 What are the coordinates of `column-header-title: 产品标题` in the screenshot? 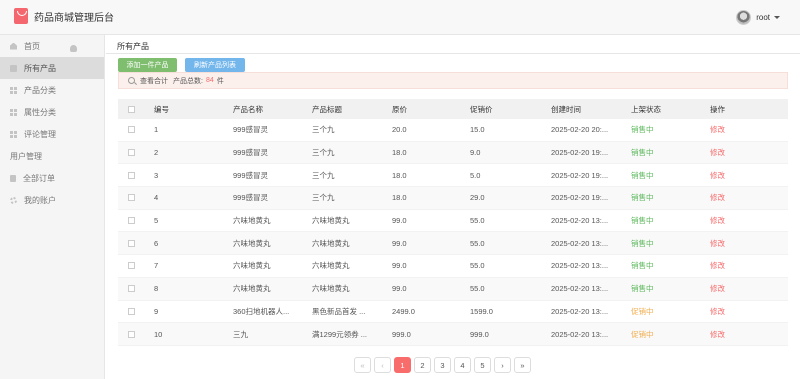 It's located at (352, 109).